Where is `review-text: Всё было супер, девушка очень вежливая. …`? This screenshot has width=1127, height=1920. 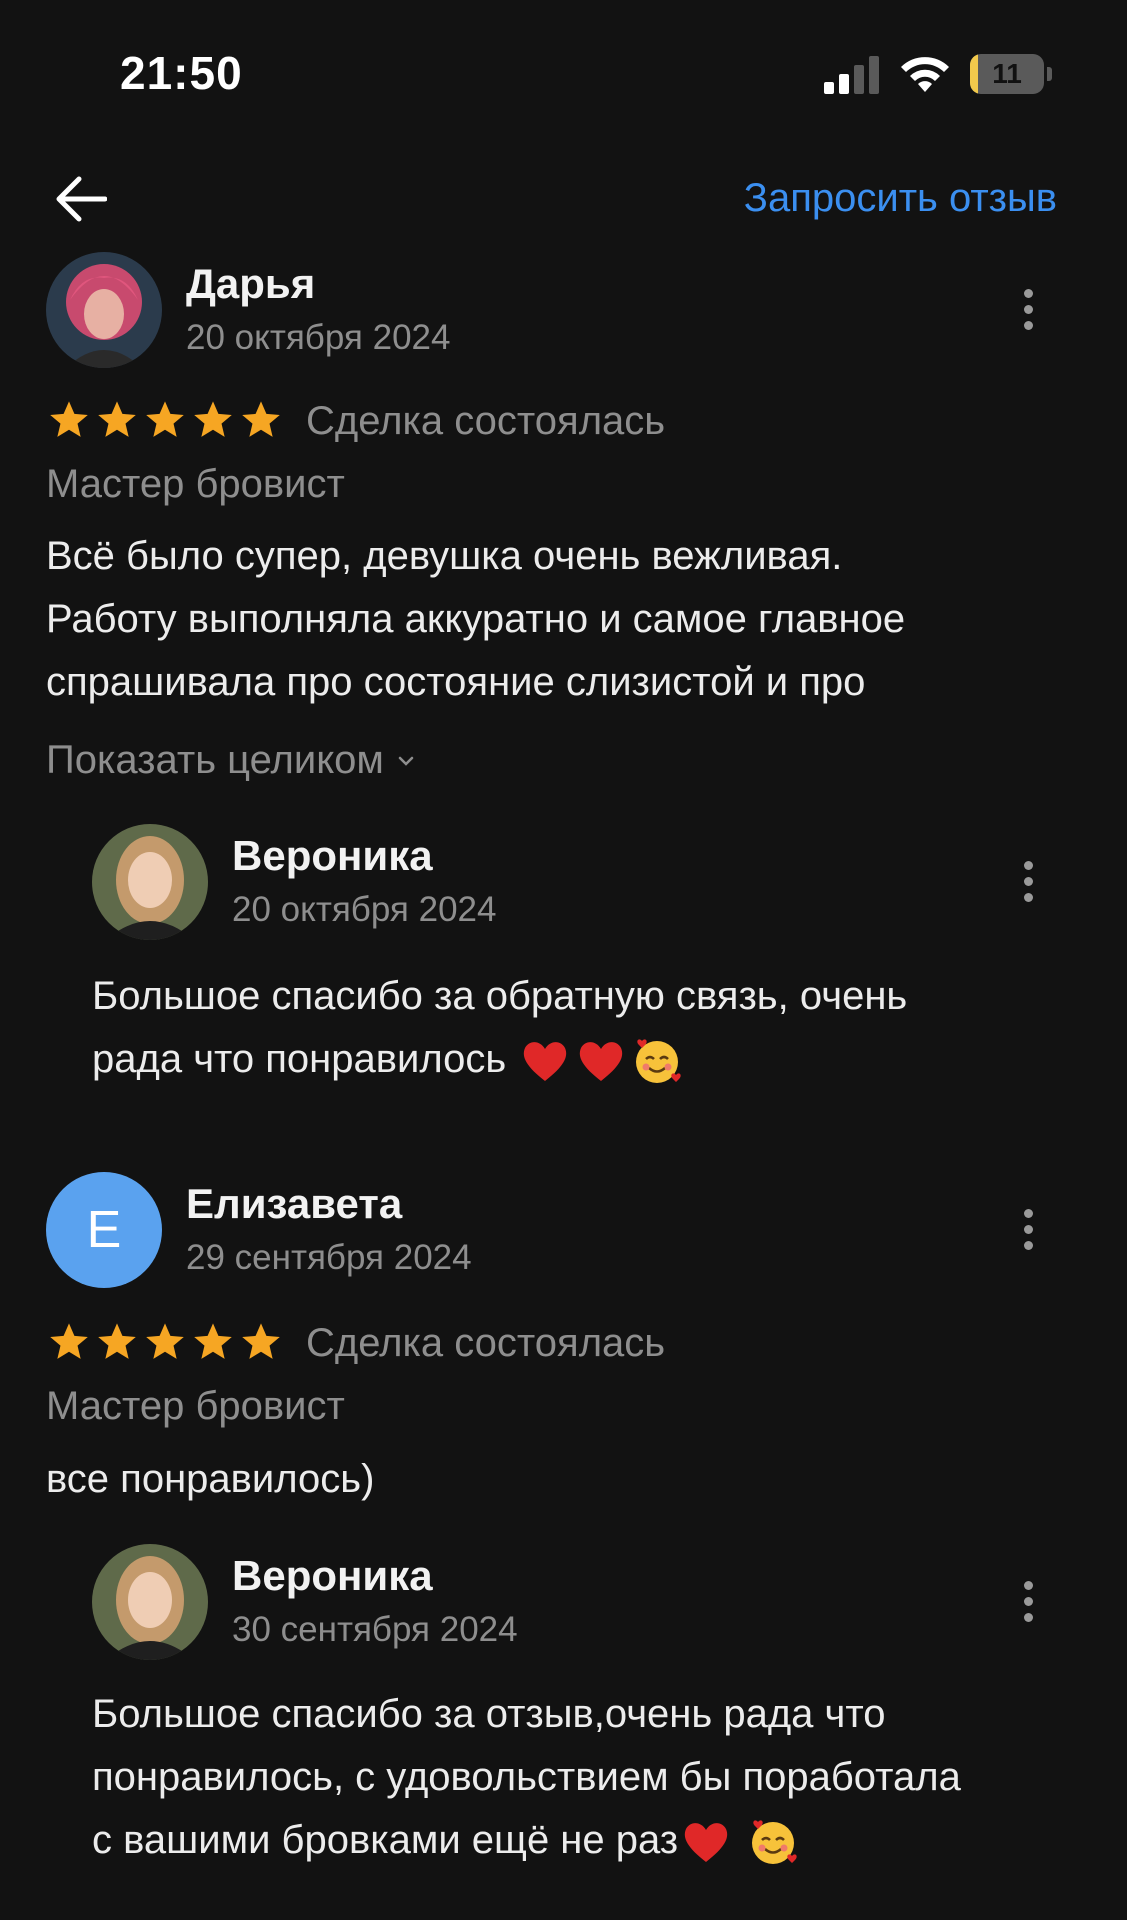 review-text: Всё было супер, девушка очень вежливая. … is located at coordinates (475, 619).